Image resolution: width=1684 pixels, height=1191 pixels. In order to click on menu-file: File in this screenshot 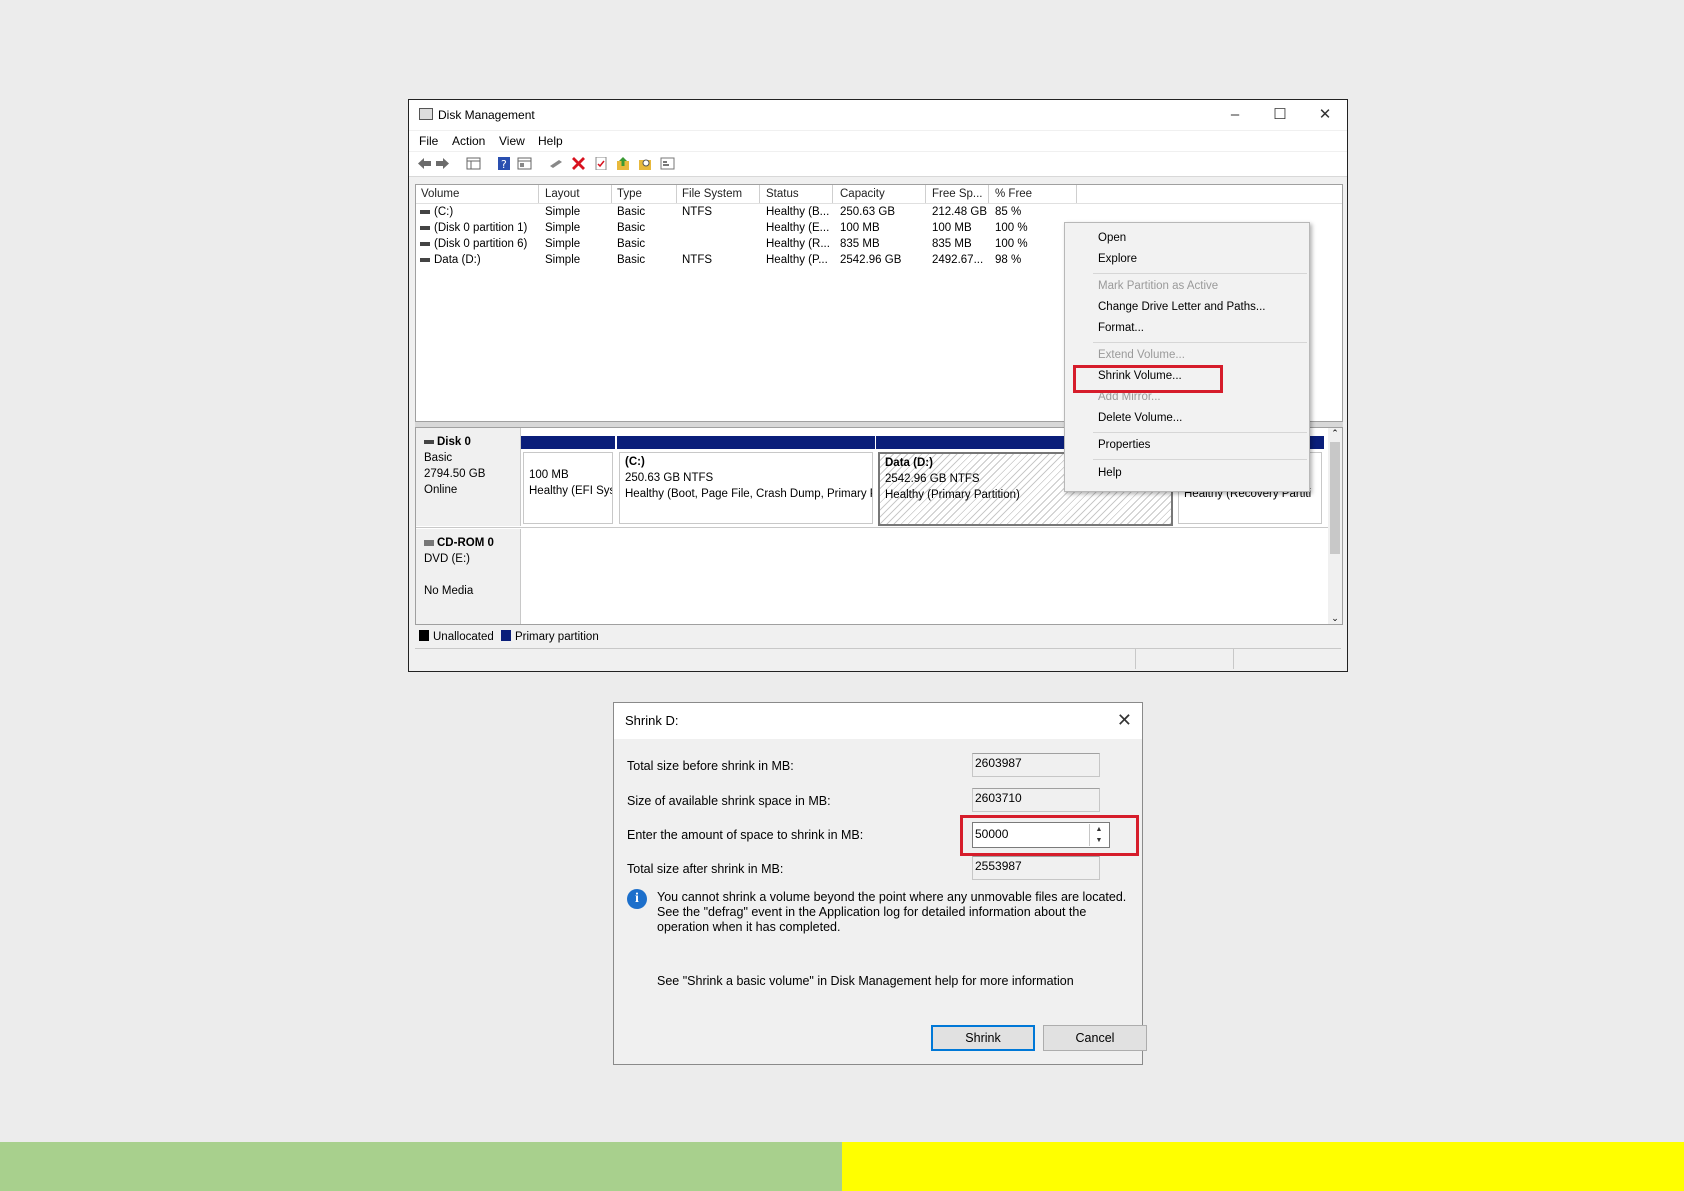, I will do `click(428, 141)`.